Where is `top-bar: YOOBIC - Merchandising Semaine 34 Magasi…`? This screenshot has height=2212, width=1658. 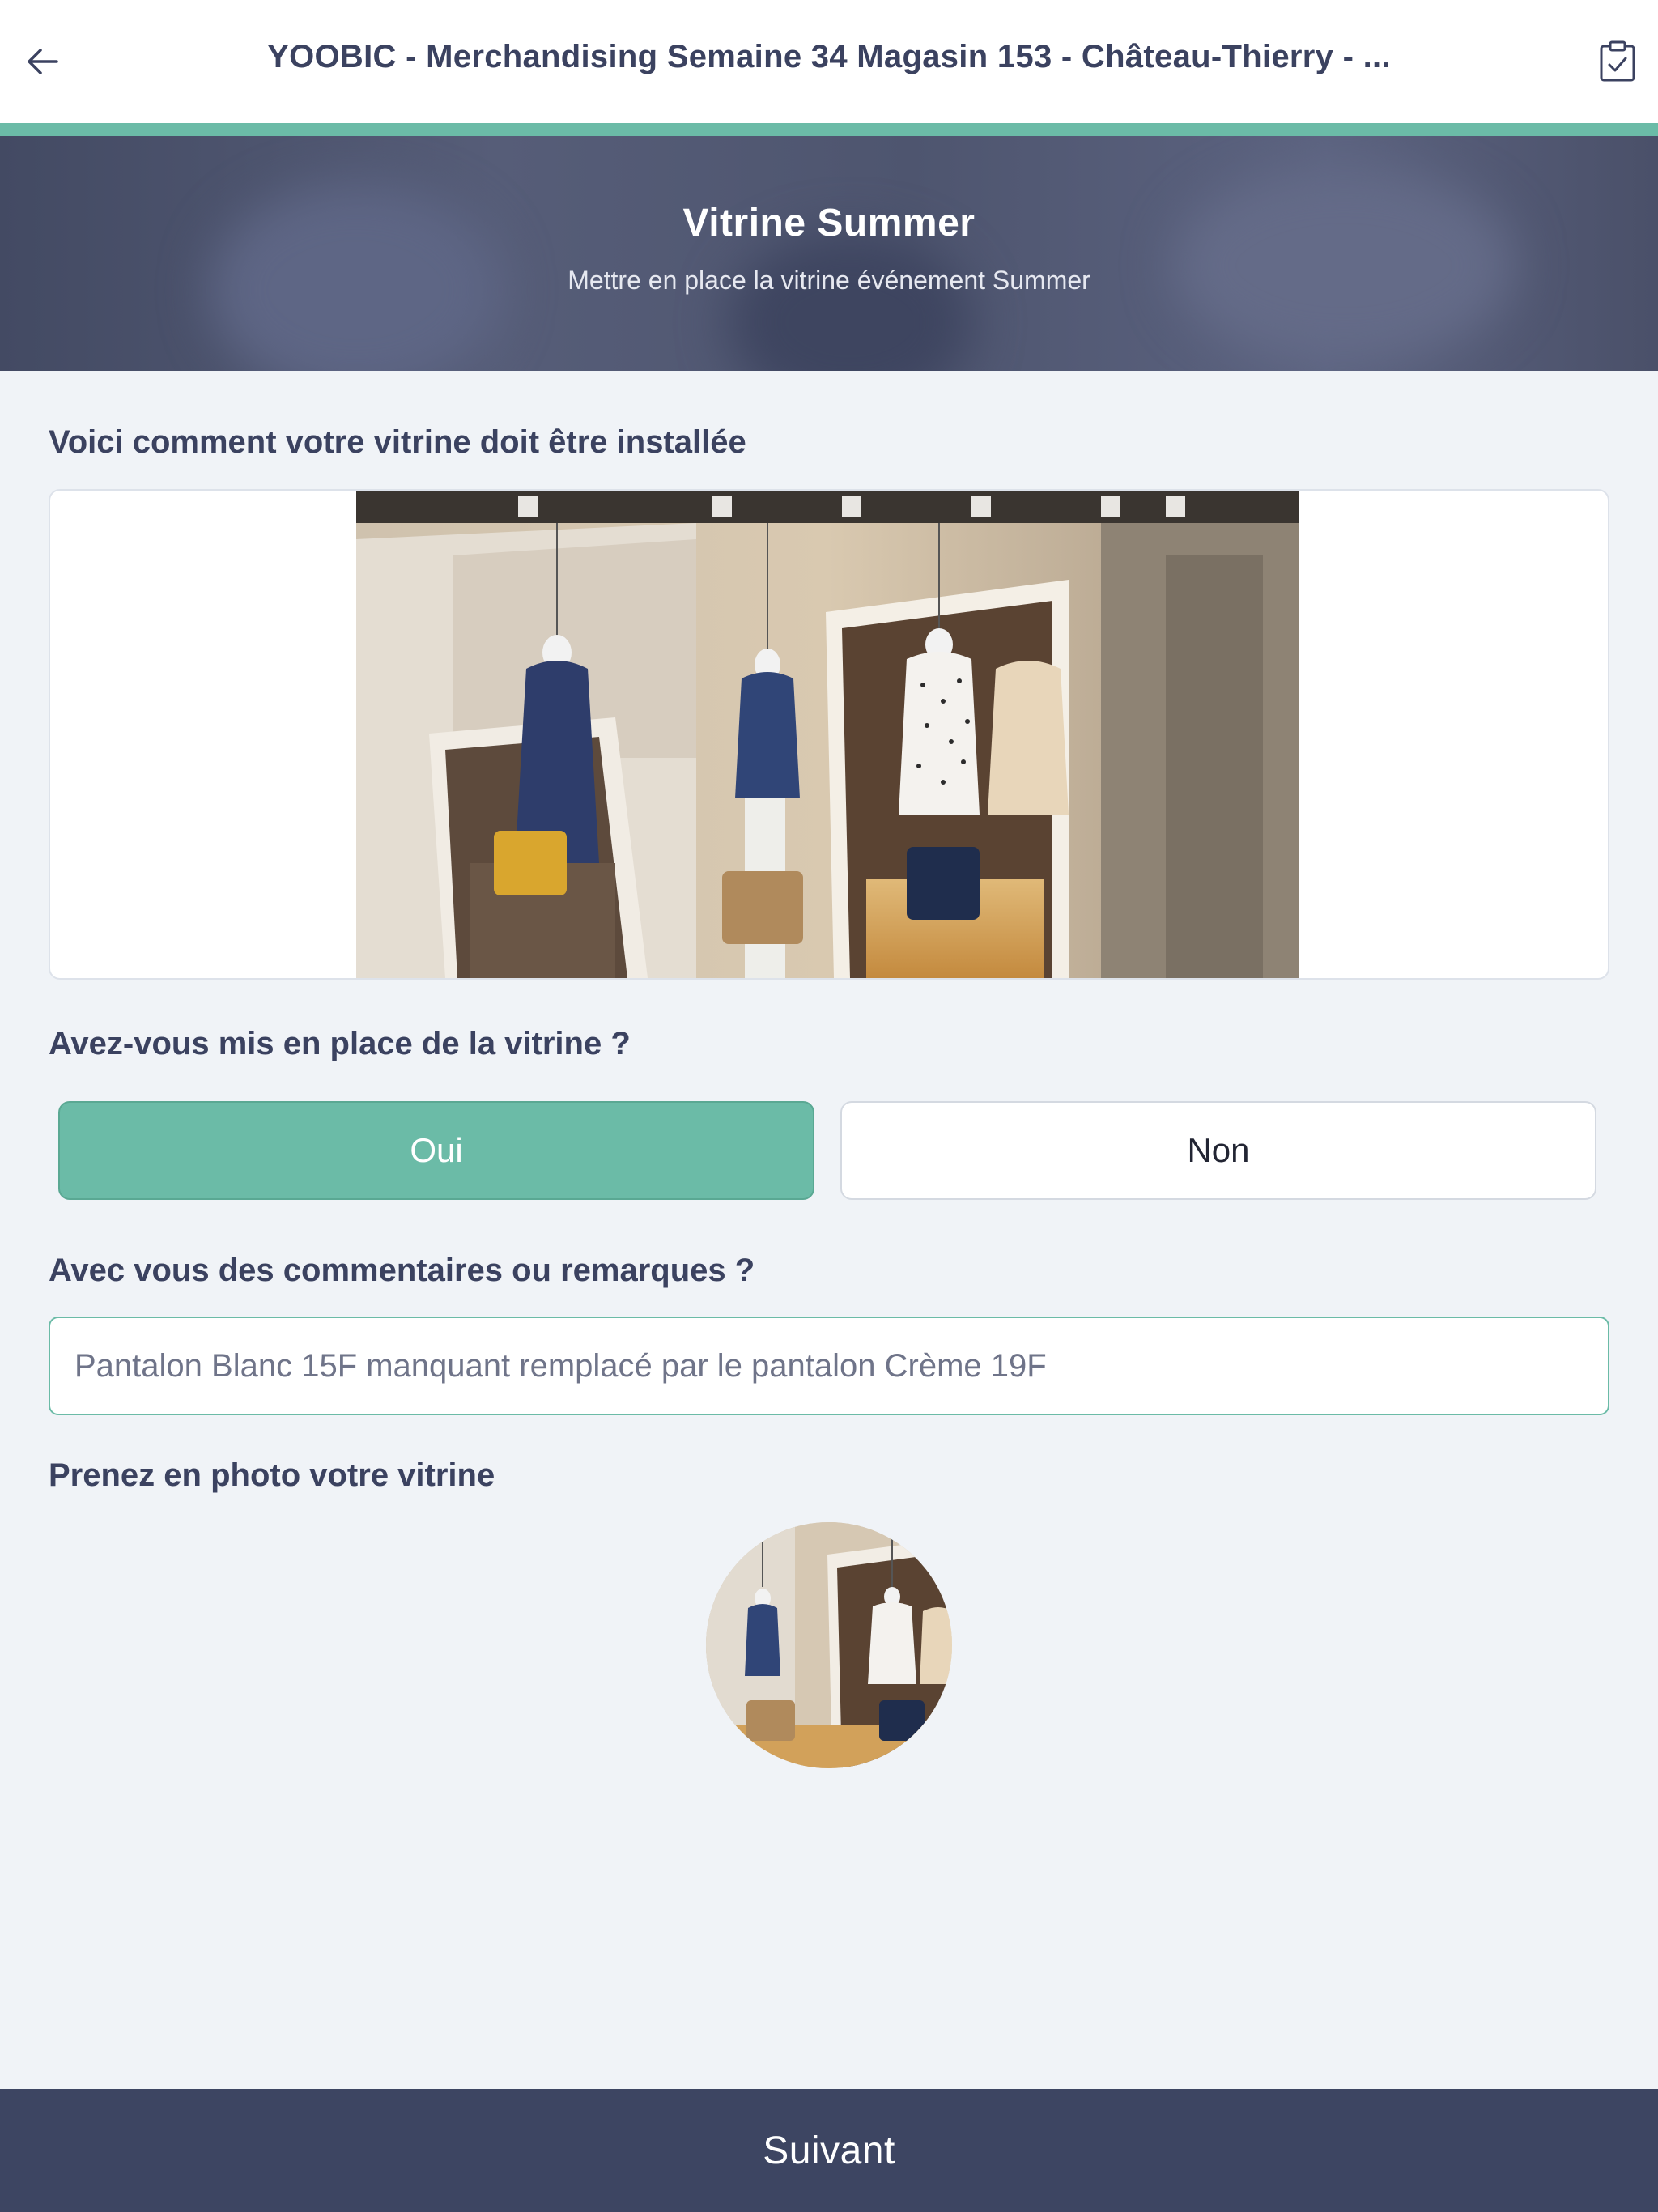
top-bar: YOOBIC - Merchandising Semaine 34 Magasi… is located at coordinates (829, 62).